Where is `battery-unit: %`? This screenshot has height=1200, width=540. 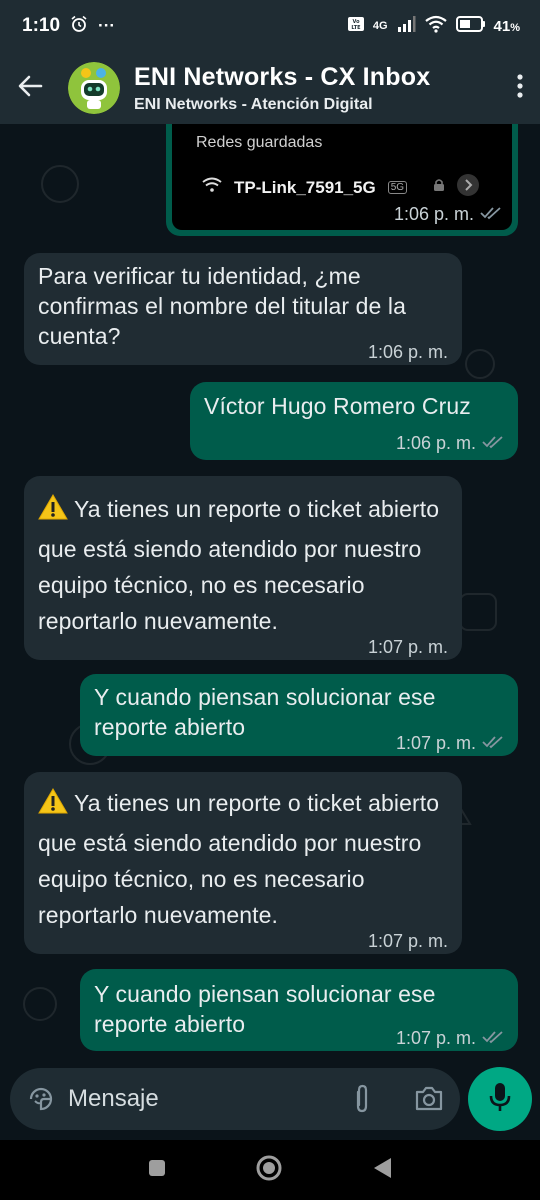
battery-unit: % is located at coordinates (515, 27).